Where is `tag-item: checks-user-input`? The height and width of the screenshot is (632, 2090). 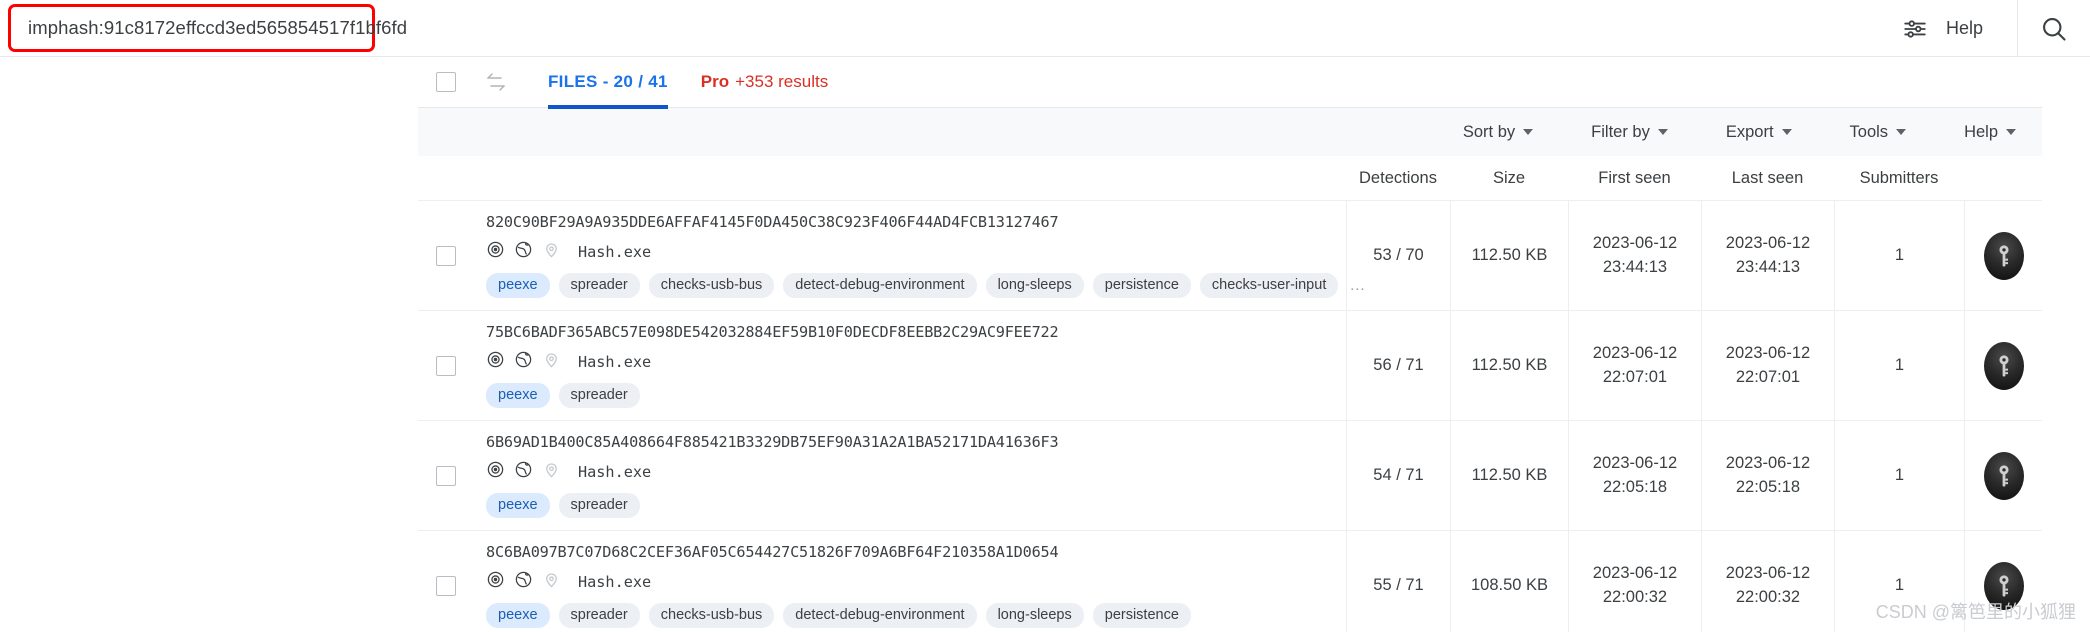
tag-item: checks-user-input is located at coordinates (1269, 285).